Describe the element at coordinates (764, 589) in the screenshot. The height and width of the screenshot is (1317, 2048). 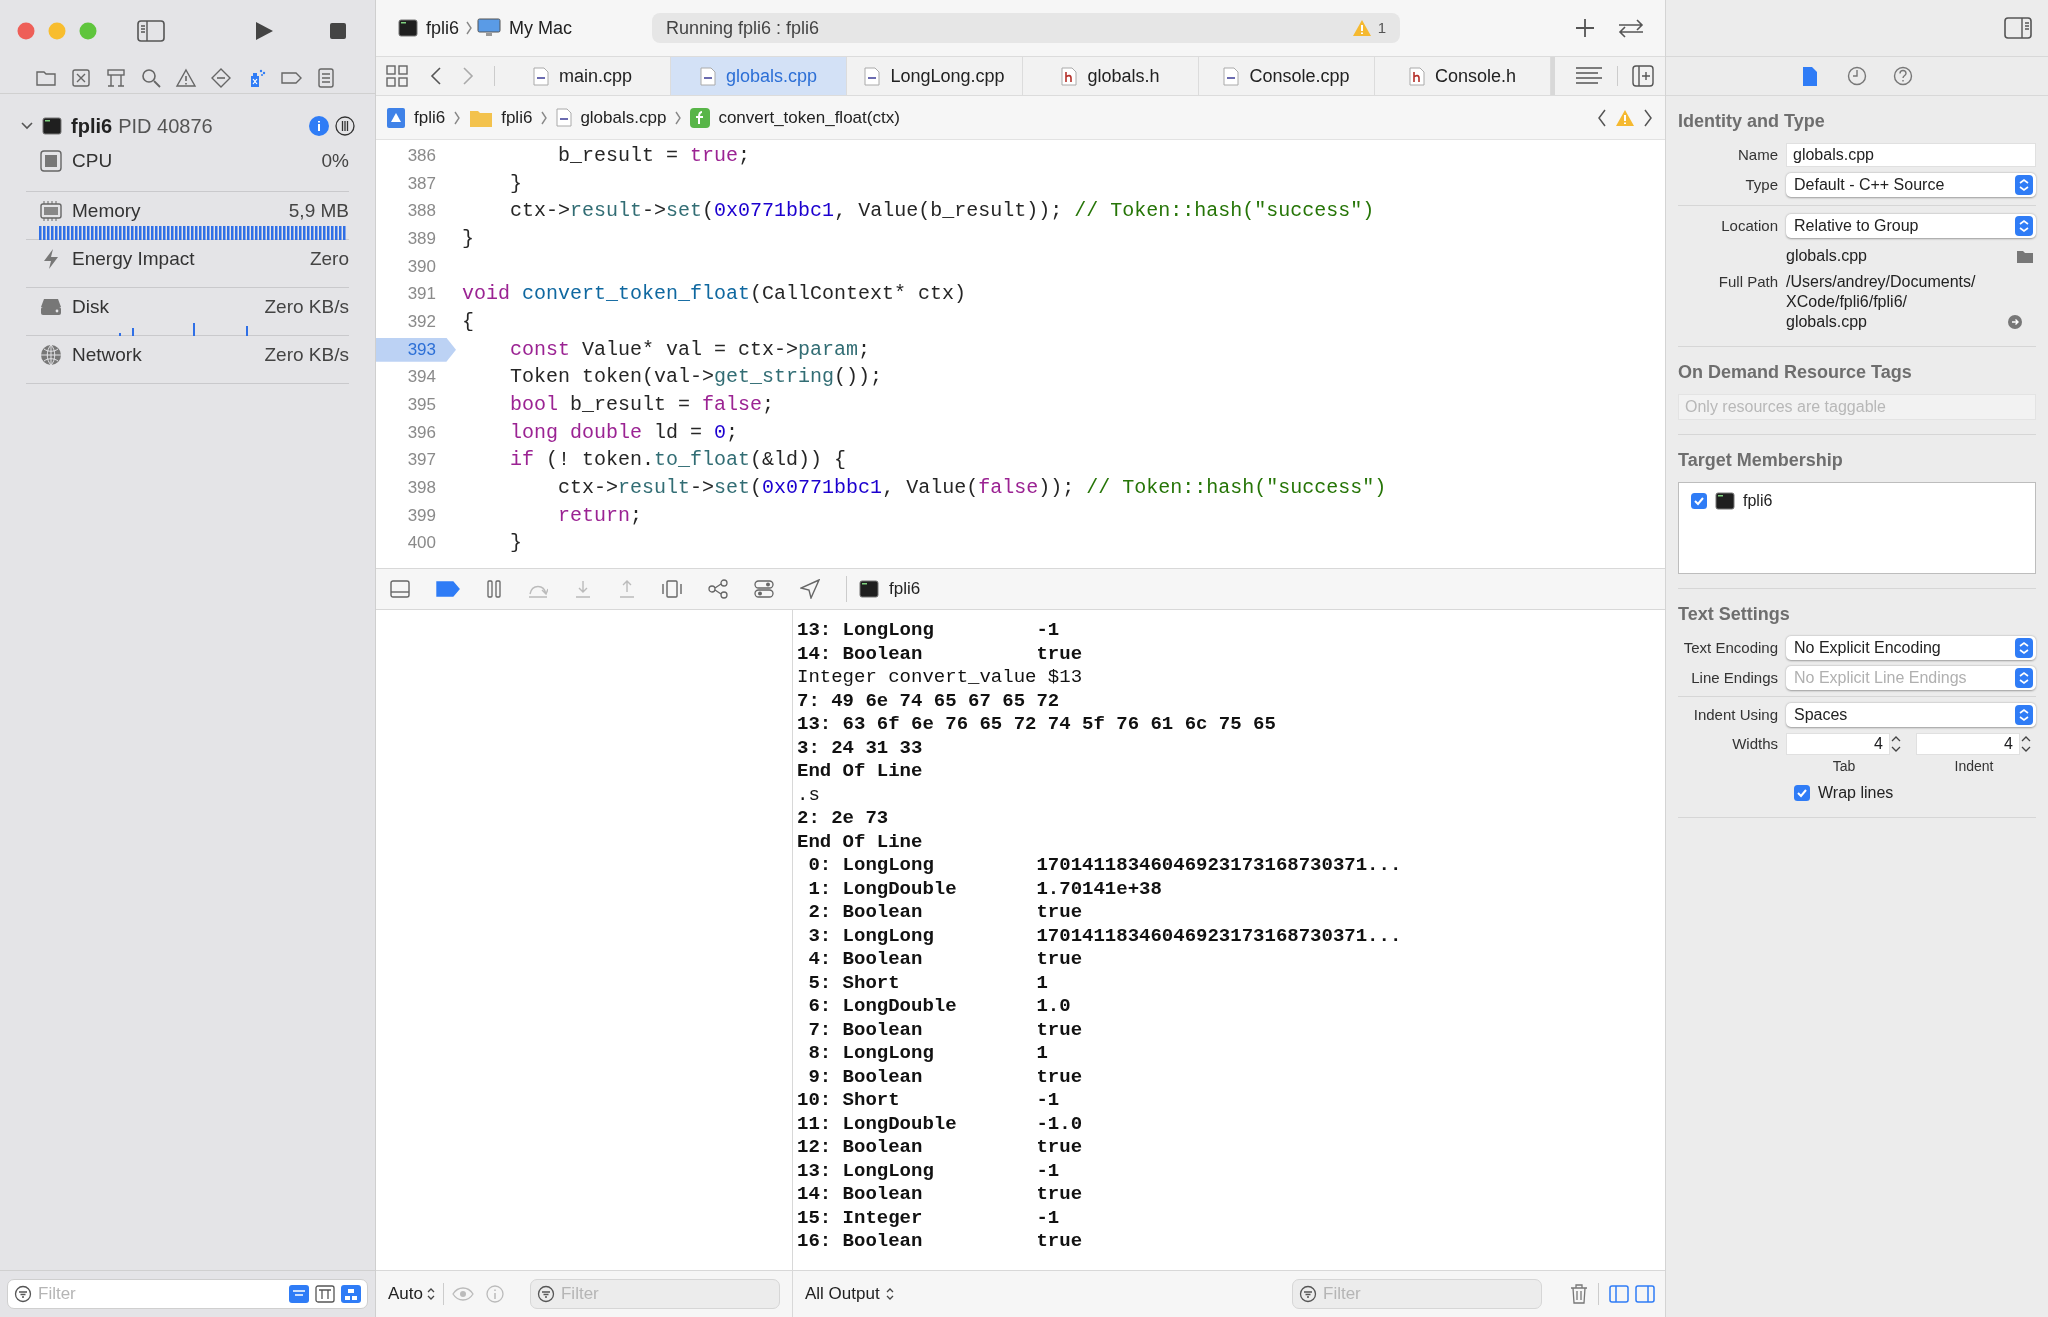
I see `environment-overrides-icon` at that location.